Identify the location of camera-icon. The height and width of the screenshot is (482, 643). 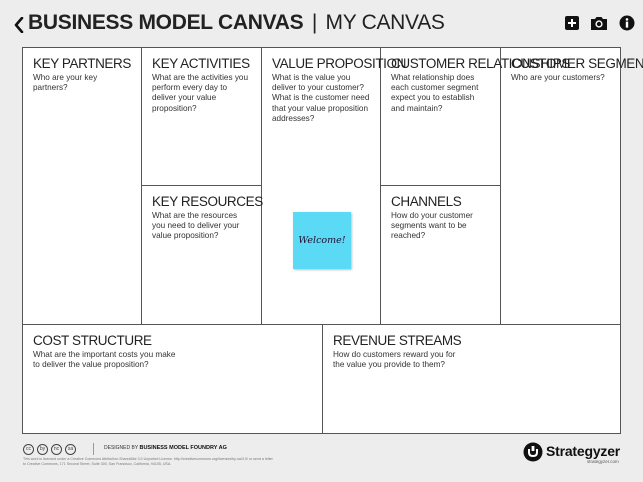
(599, 23).